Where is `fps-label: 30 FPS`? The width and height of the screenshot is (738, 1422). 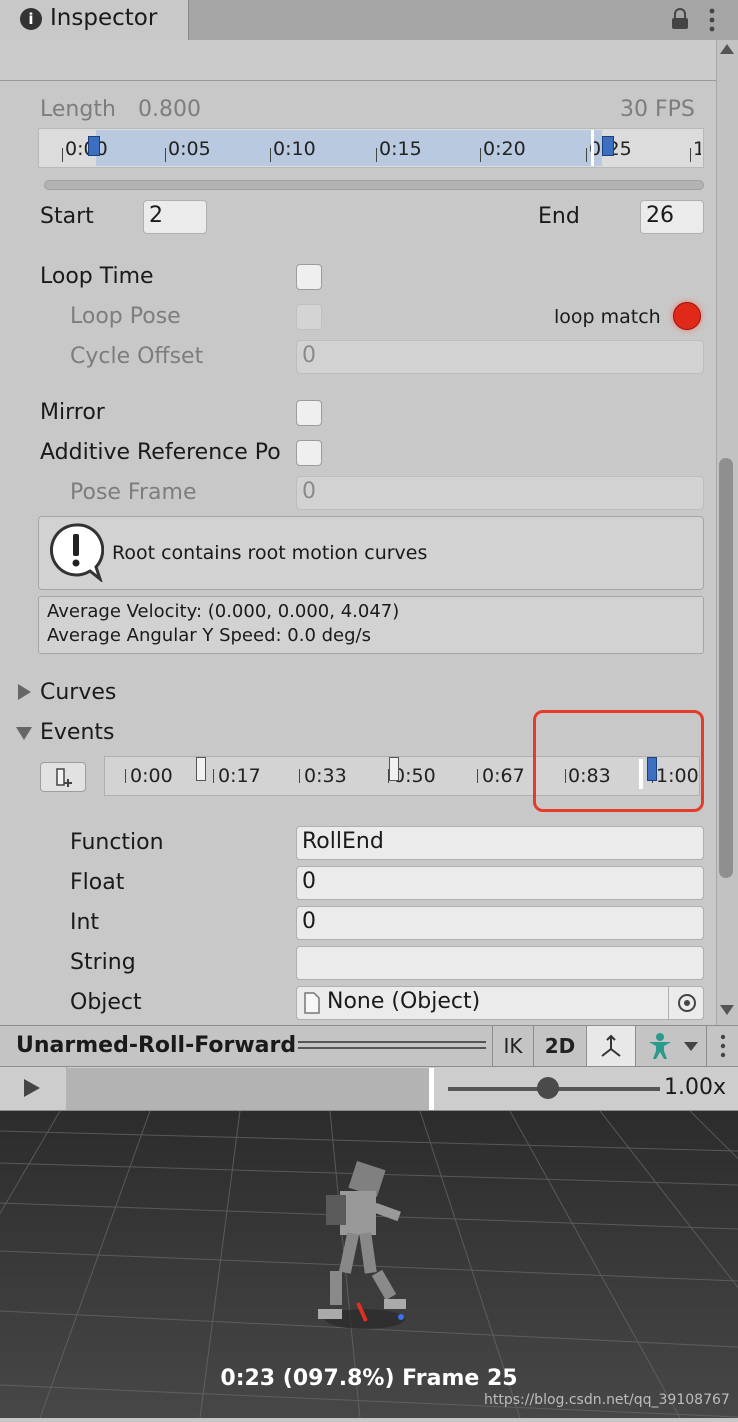
fps-label: 30 FPS is located at coordinates (657, 109).